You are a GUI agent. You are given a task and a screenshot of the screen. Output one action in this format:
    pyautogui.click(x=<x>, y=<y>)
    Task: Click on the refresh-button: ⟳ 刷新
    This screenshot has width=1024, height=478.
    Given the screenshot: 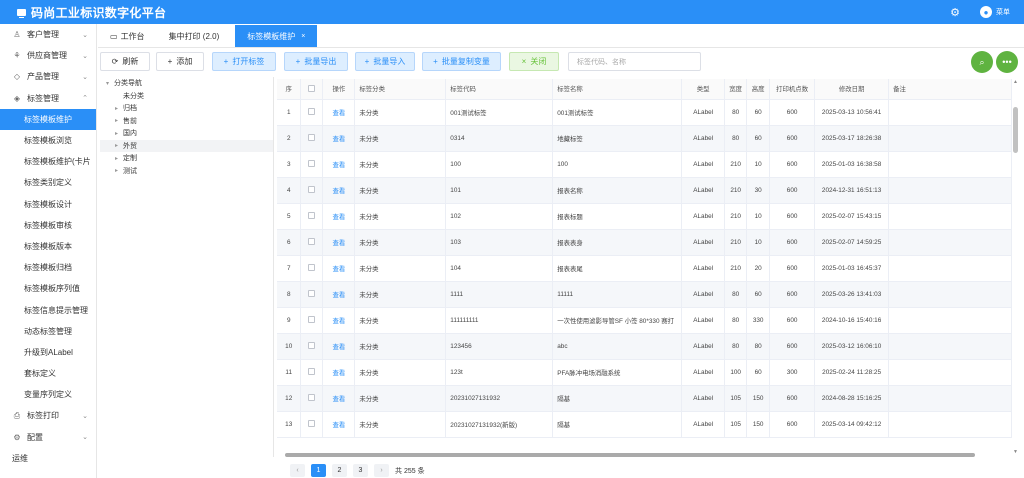 What is the action you would take?
    pyautogui.click(x=125, y=61)
    